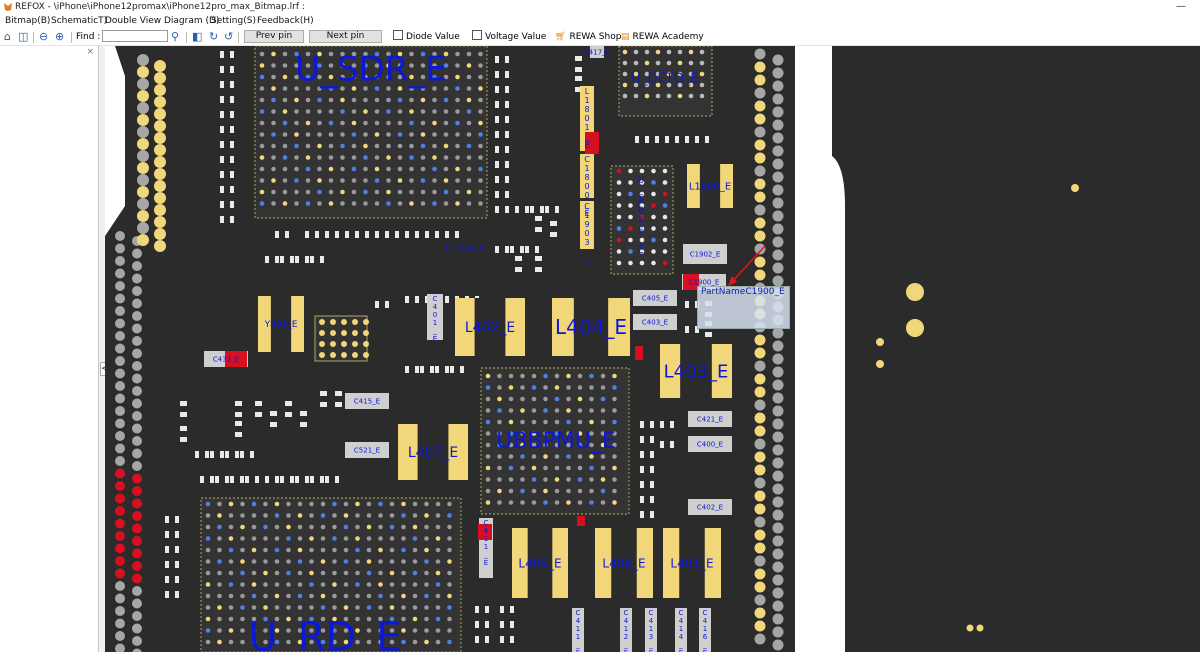  Describe the element at coordinates (915, 292) in the screenshot. I see `test-pad` at that location.